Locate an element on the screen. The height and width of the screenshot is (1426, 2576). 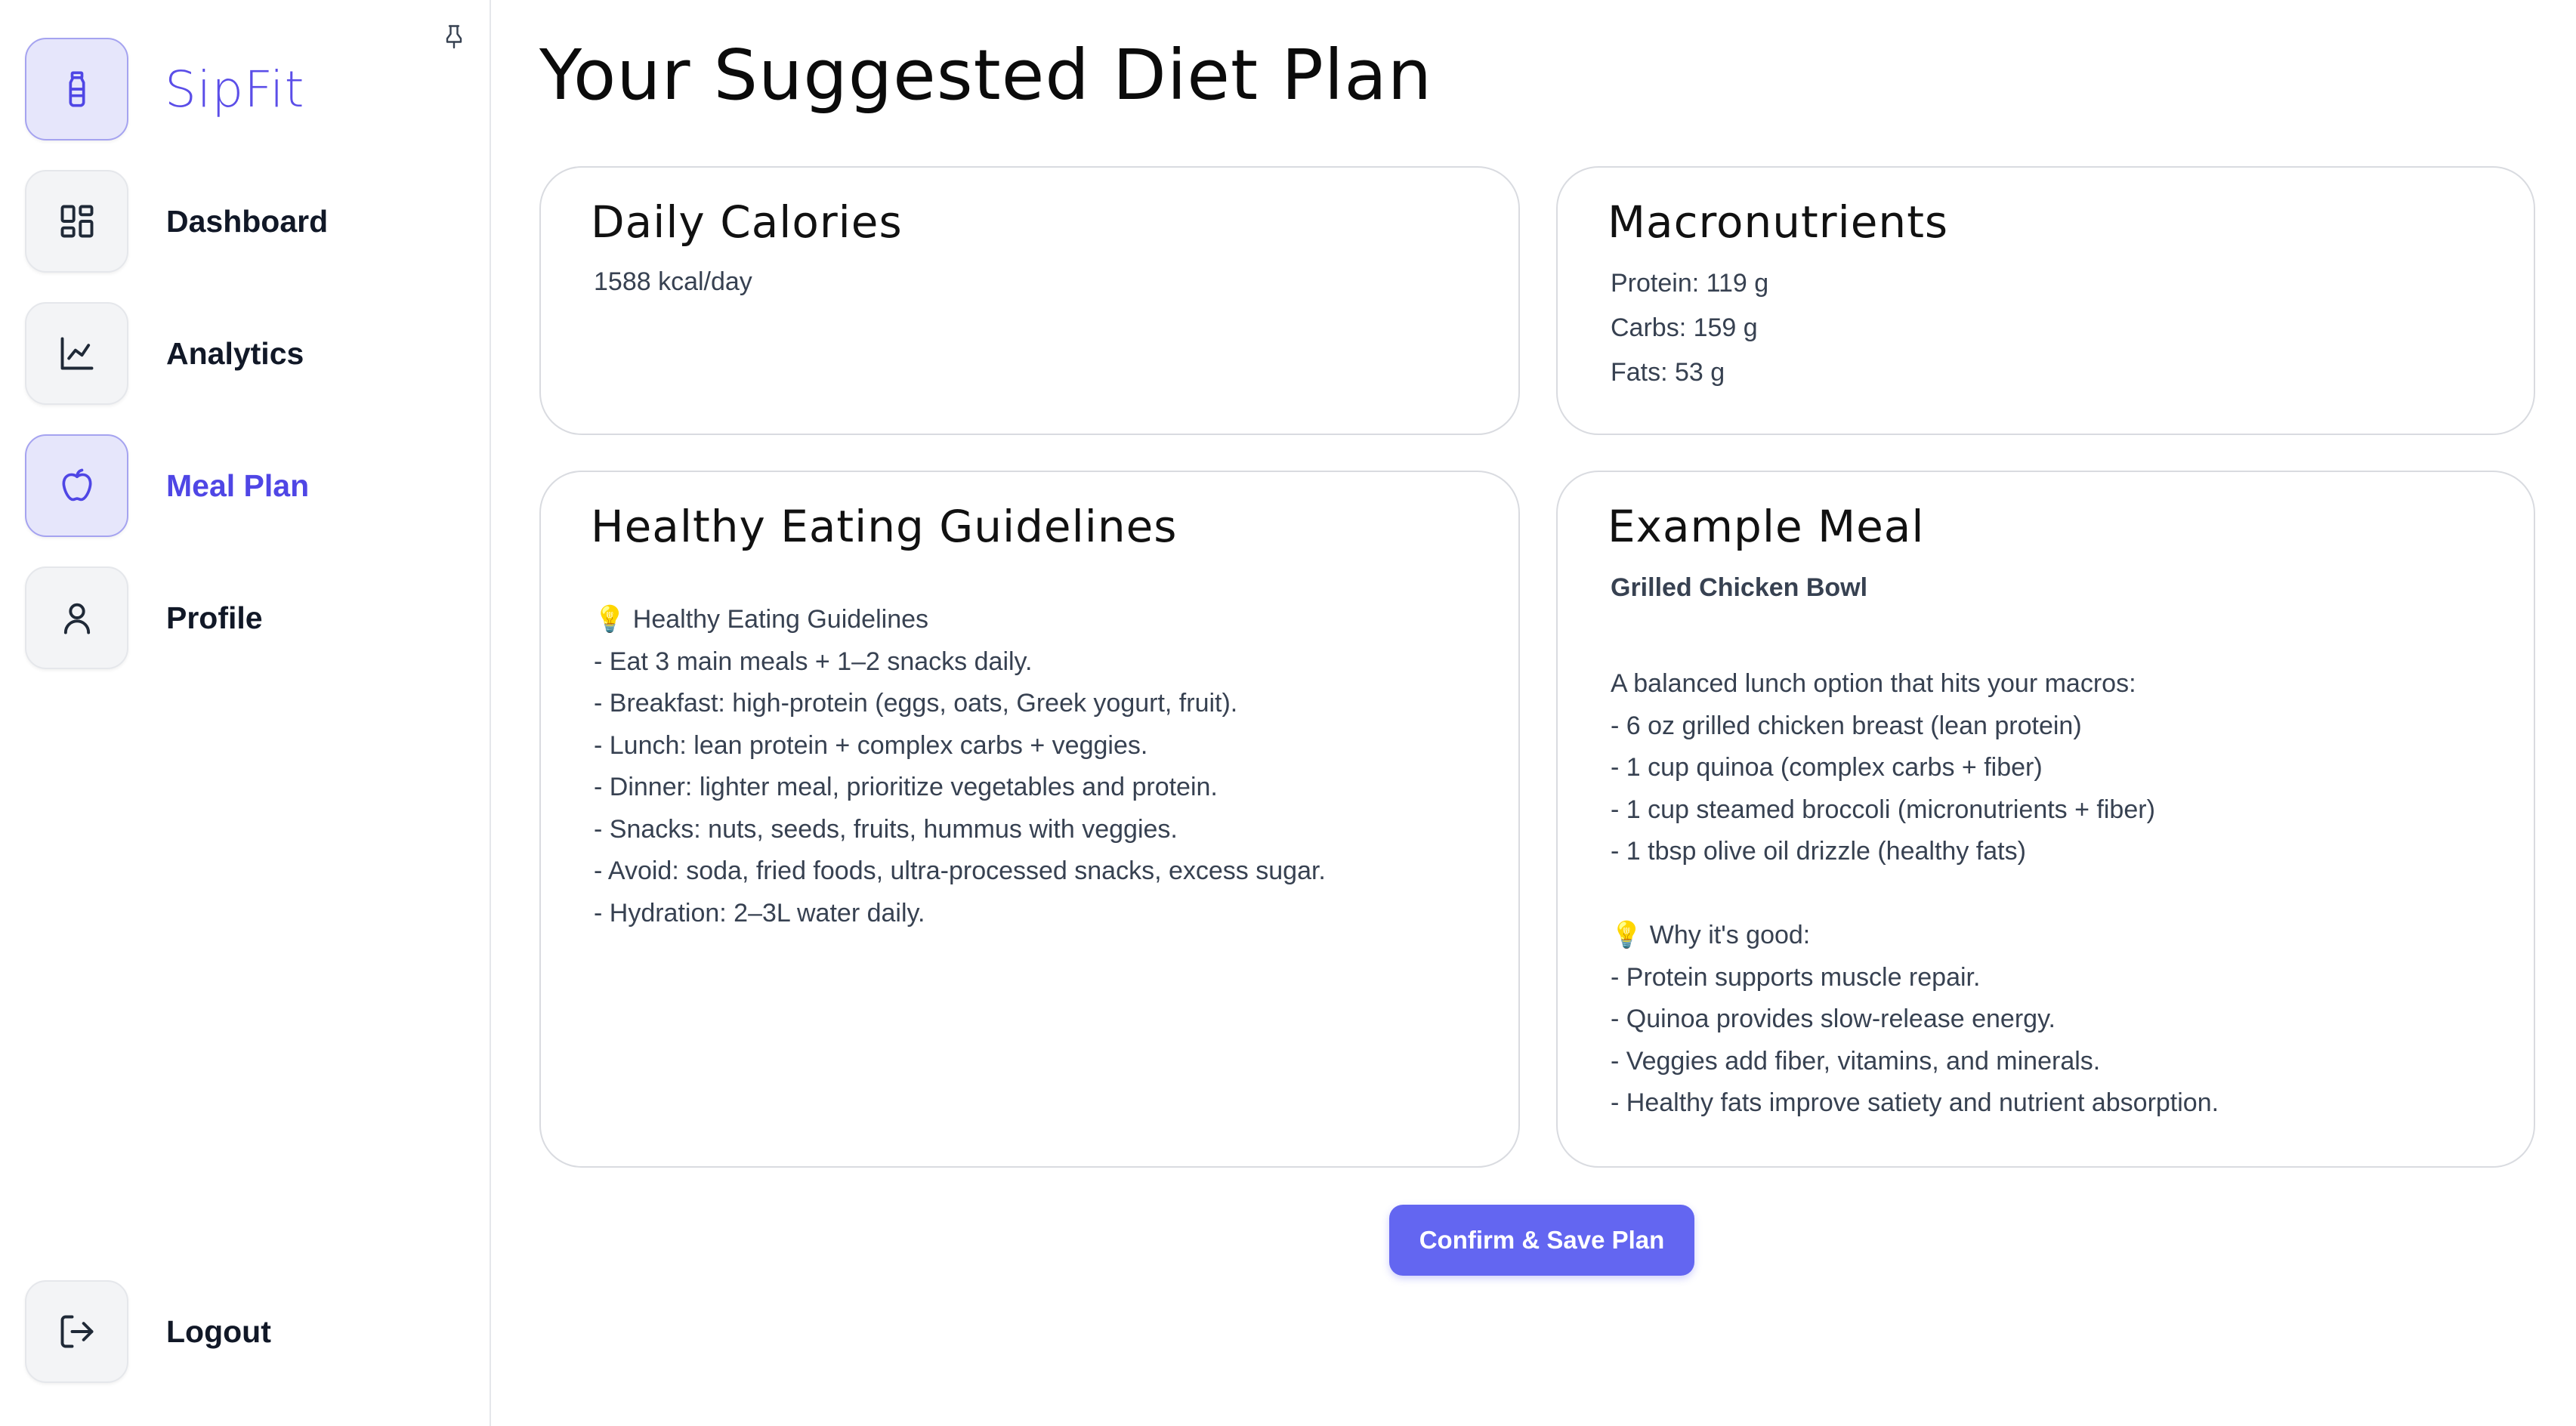
brand-logo: SipFit is located at coordinates (165, 89).